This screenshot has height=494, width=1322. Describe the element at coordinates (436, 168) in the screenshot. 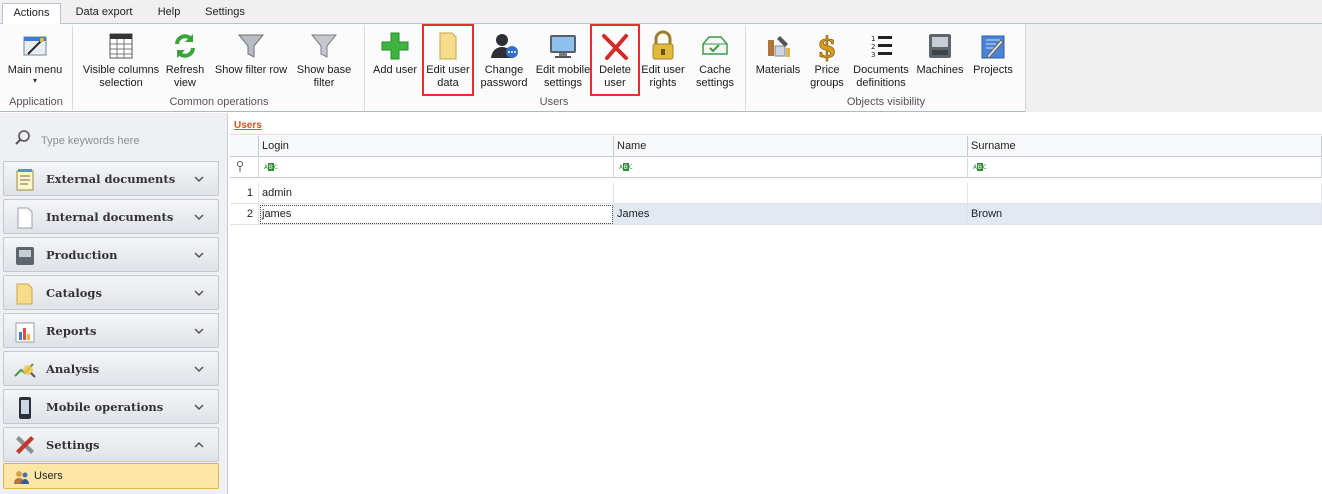

I see `filter-cell-login: ABC` at that location.